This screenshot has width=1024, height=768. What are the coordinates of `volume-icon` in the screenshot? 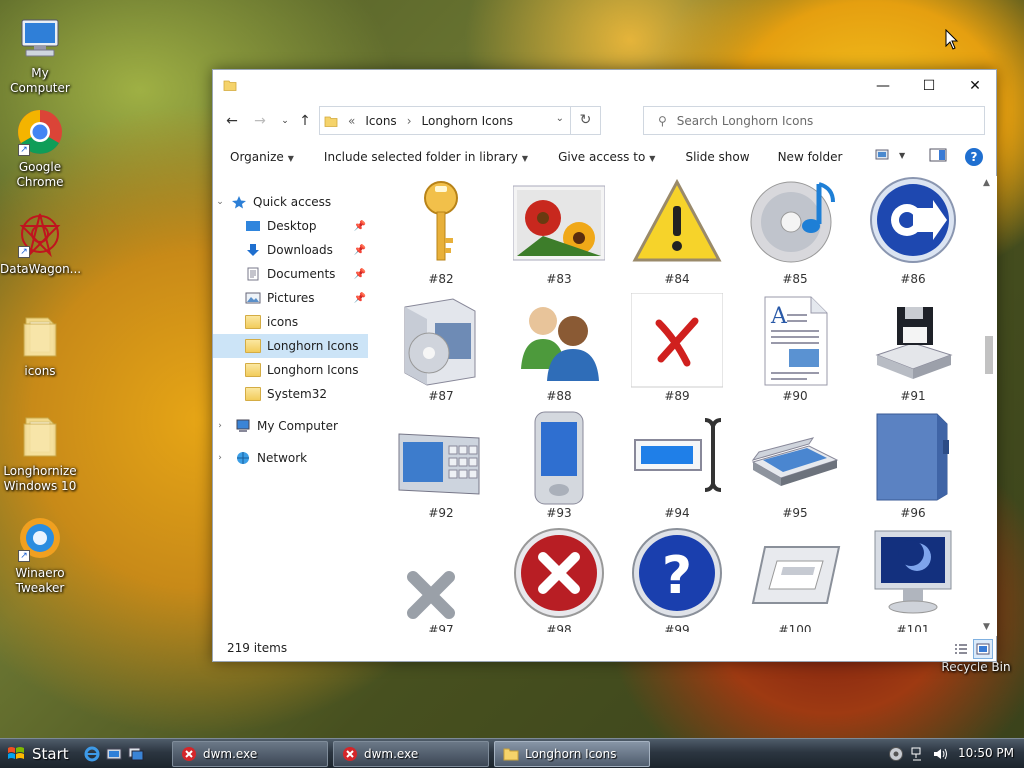 It's located at (940, 754).